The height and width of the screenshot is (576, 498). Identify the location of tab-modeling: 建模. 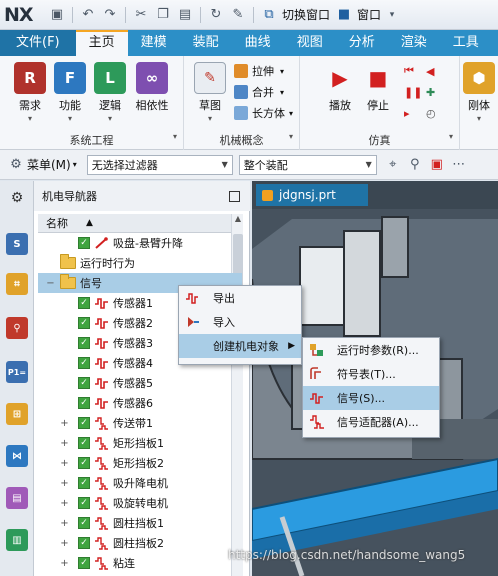
(154, 43).